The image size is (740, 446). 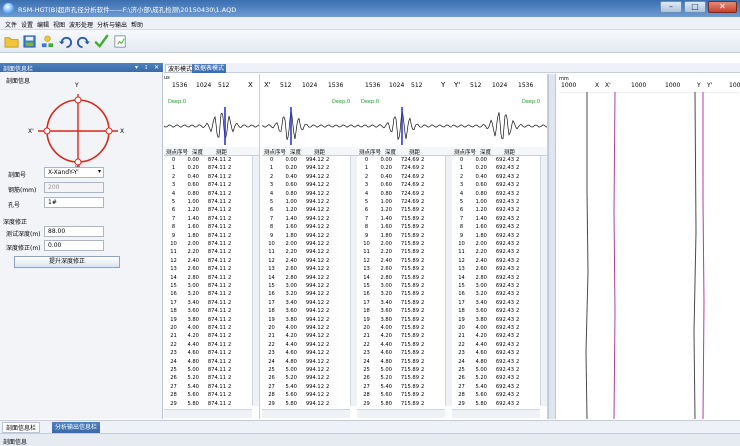 I want to click on table-row: 1 0.20 692.43 2, so click(x=496, y=168).